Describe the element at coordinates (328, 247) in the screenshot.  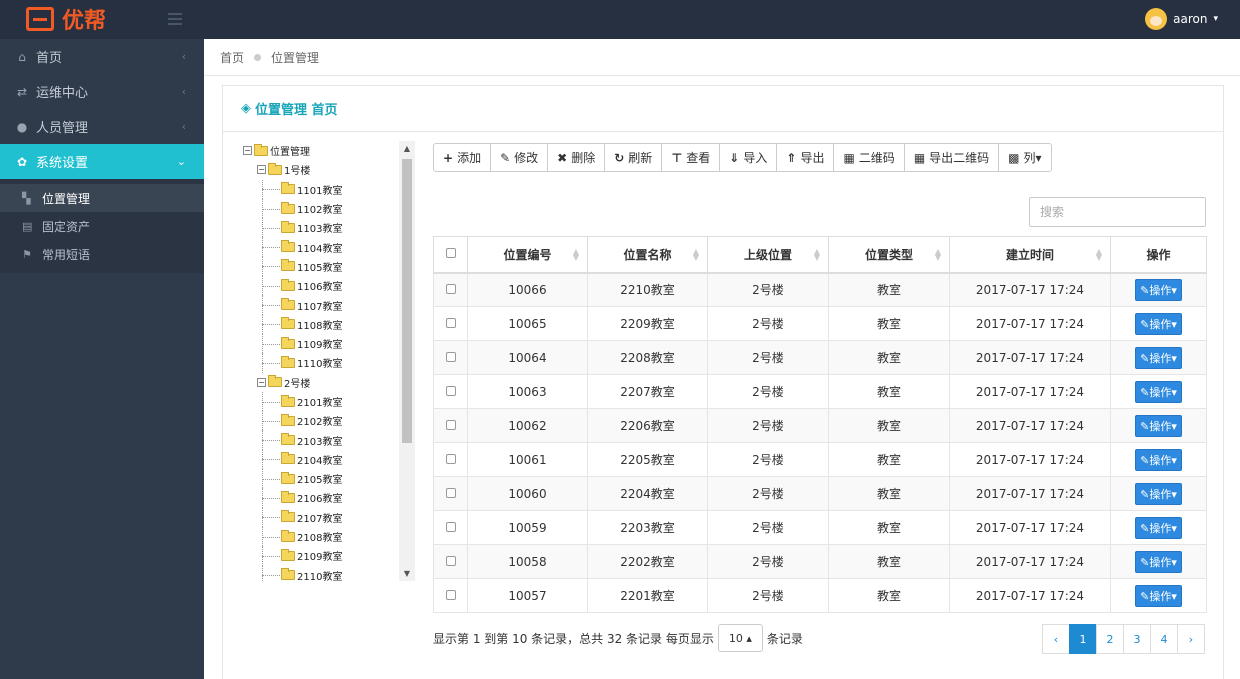
I see `tree-node-room: 1104教室` at that location.